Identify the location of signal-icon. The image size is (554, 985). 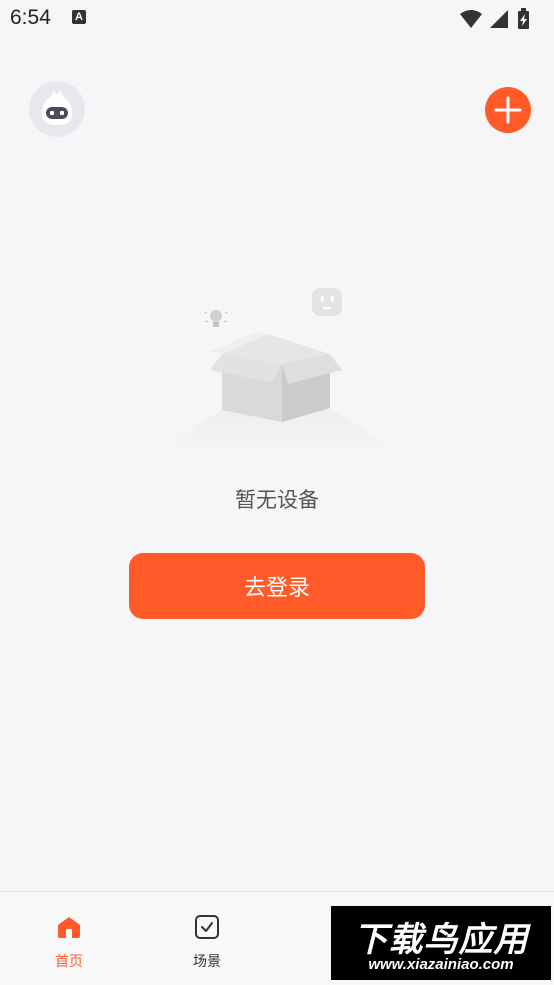
(499, 19).